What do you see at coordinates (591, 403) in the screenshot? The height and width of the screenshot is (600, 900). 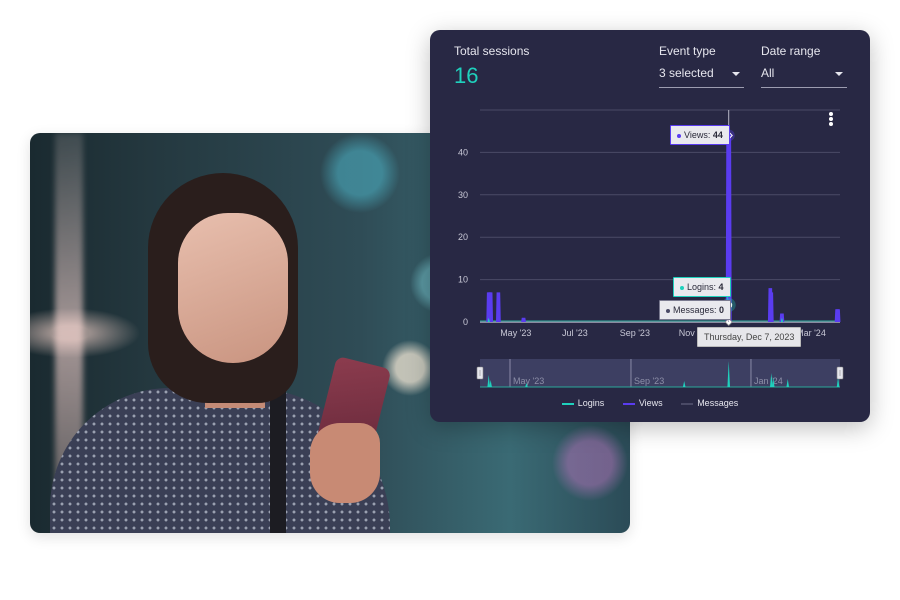 I see `legend-label: Logins` at bounding box center [591, 403].